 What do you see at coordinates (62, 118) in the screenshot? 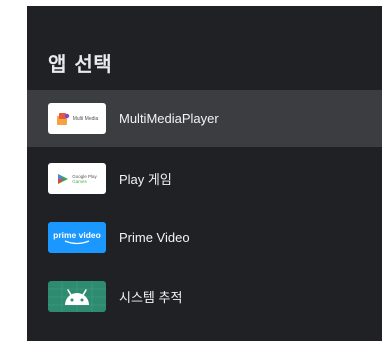
I see `multimedia-logo-icon` at bounding box center [62, 118].